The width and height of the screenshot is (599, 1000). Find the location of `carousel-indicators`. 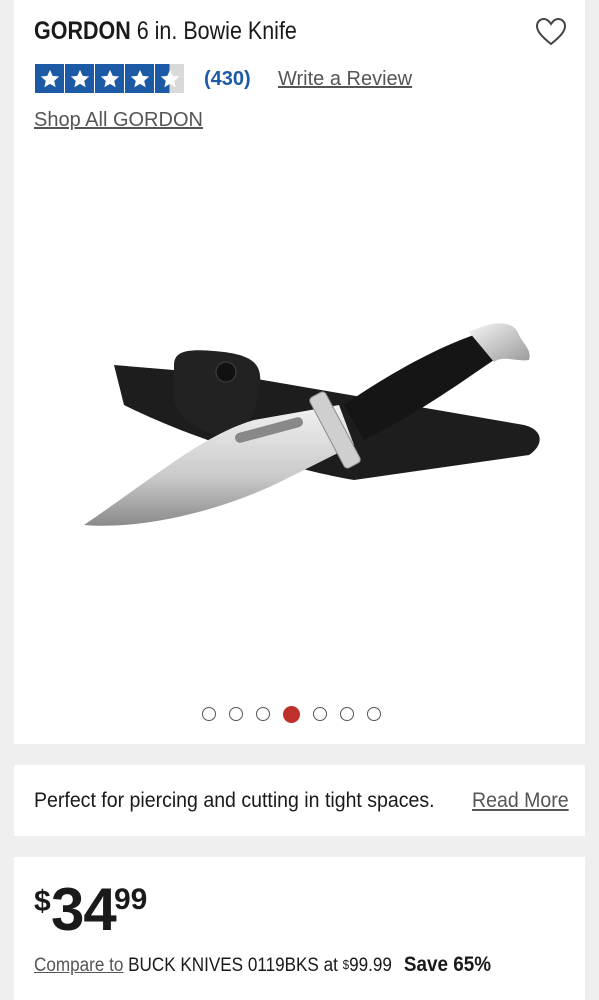

carousel-indicators is located at coordinates (298, 714).